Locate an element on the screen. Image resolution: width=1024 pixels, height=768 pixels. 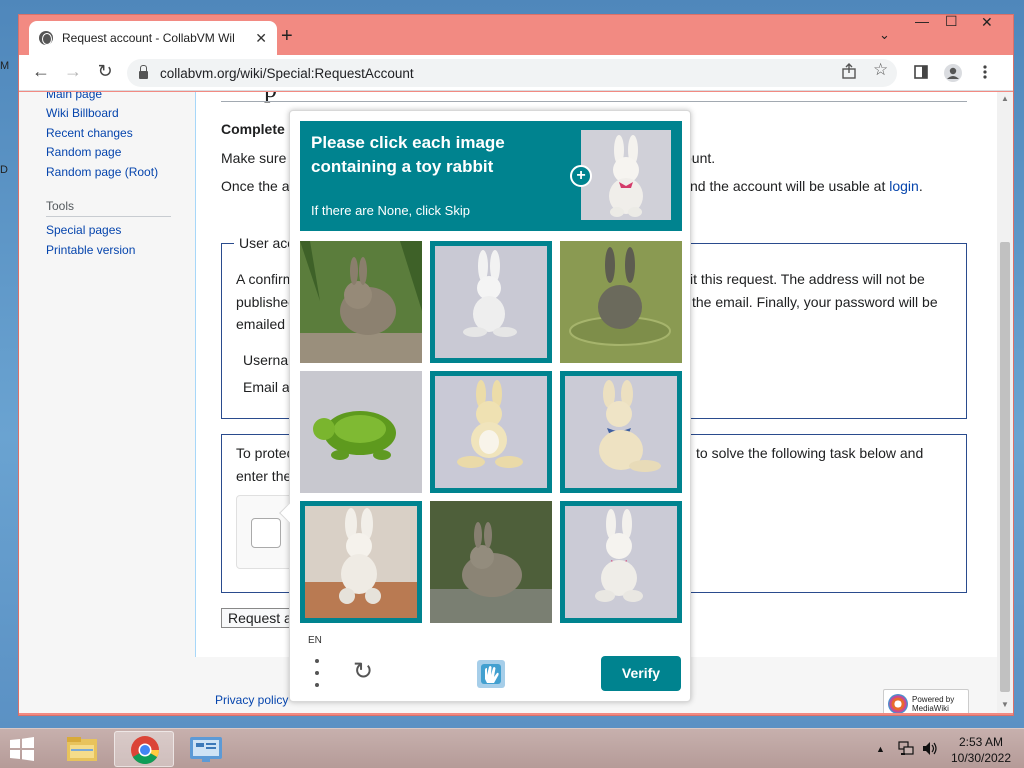
tab-title: Request account - CollabVM Wiki is located at coordinates (148, 38).